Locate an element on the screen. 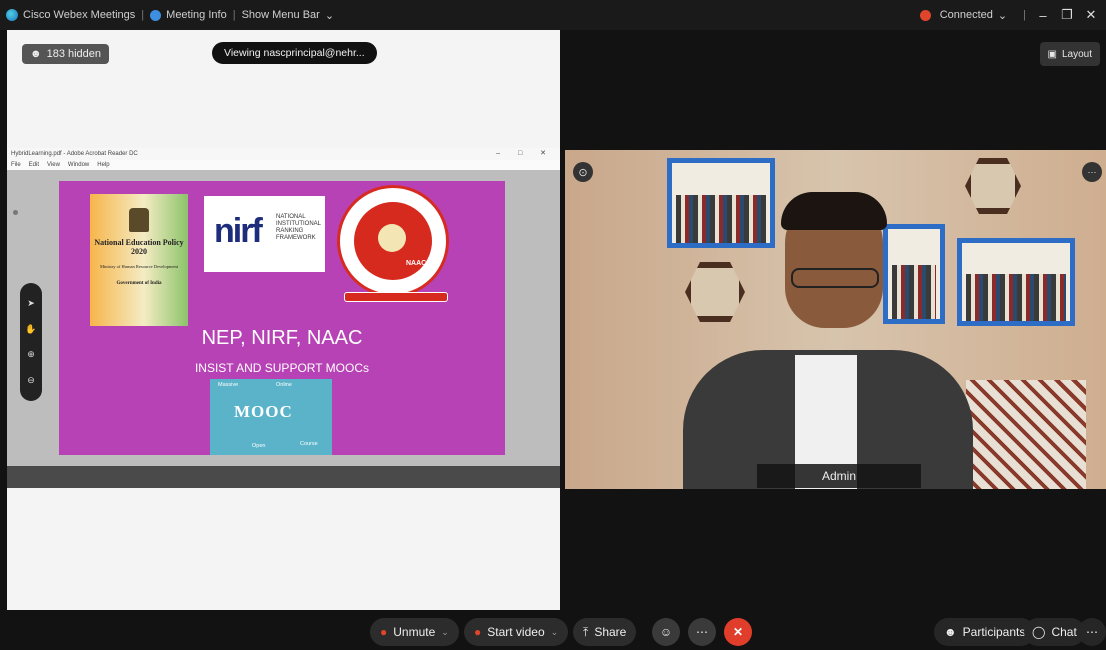 Image resolution: width=1106 pixels, height=650 pixels. mooc-label-open: Open is located at coordinates (259, 446).